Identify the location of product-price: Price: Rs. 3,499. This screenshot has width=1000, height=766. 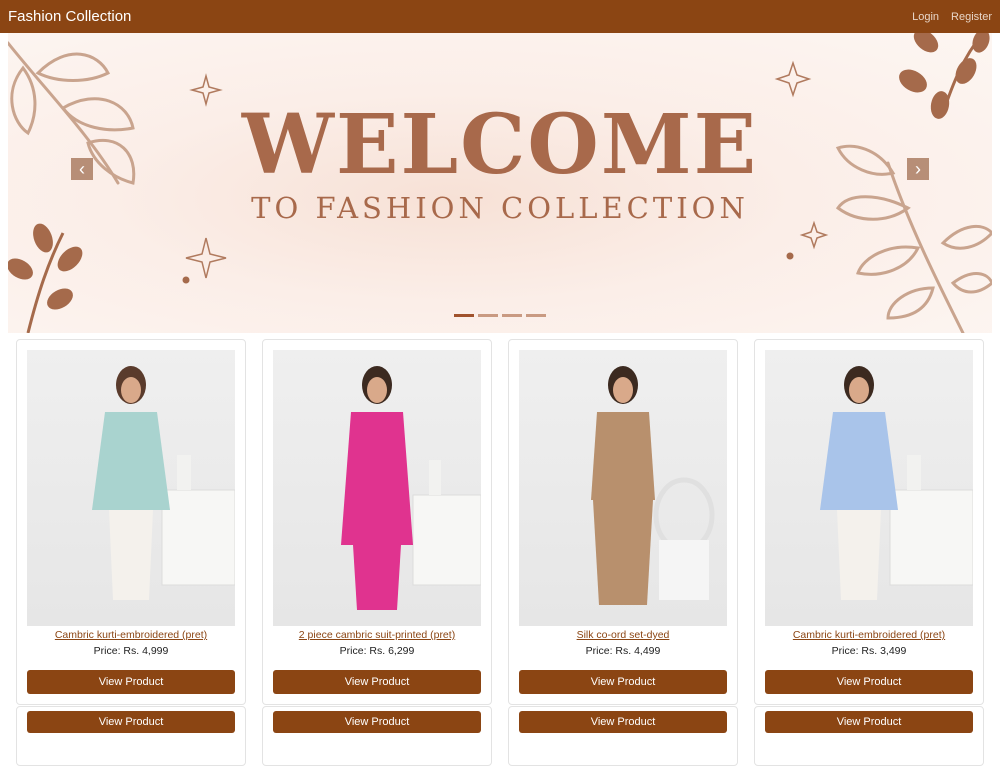
(869, 651).